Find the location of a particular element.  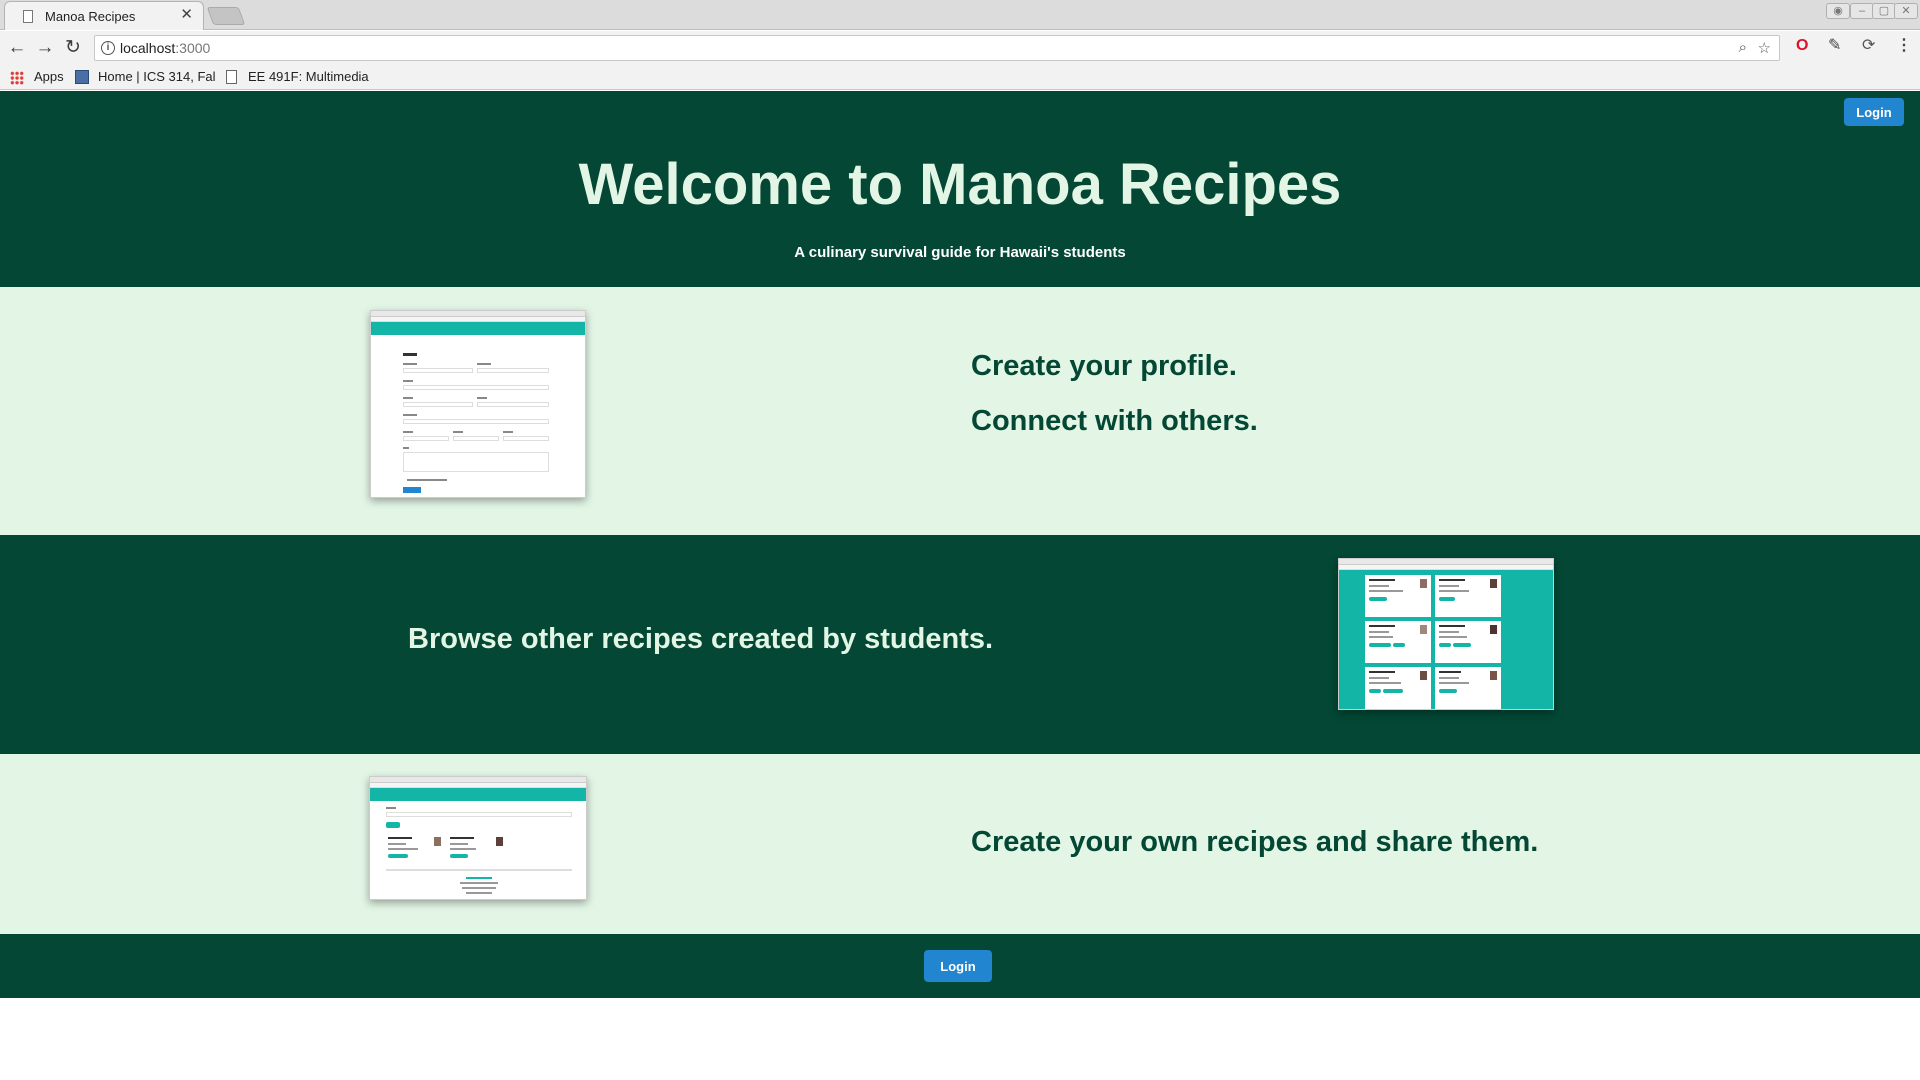

back-icon: ← is located at coordinates (17, 48).